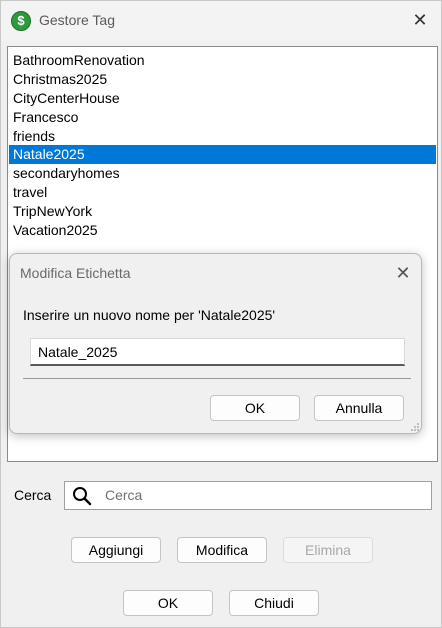  I want to click on list-item: BathroomRenovation, so click(222, 60).